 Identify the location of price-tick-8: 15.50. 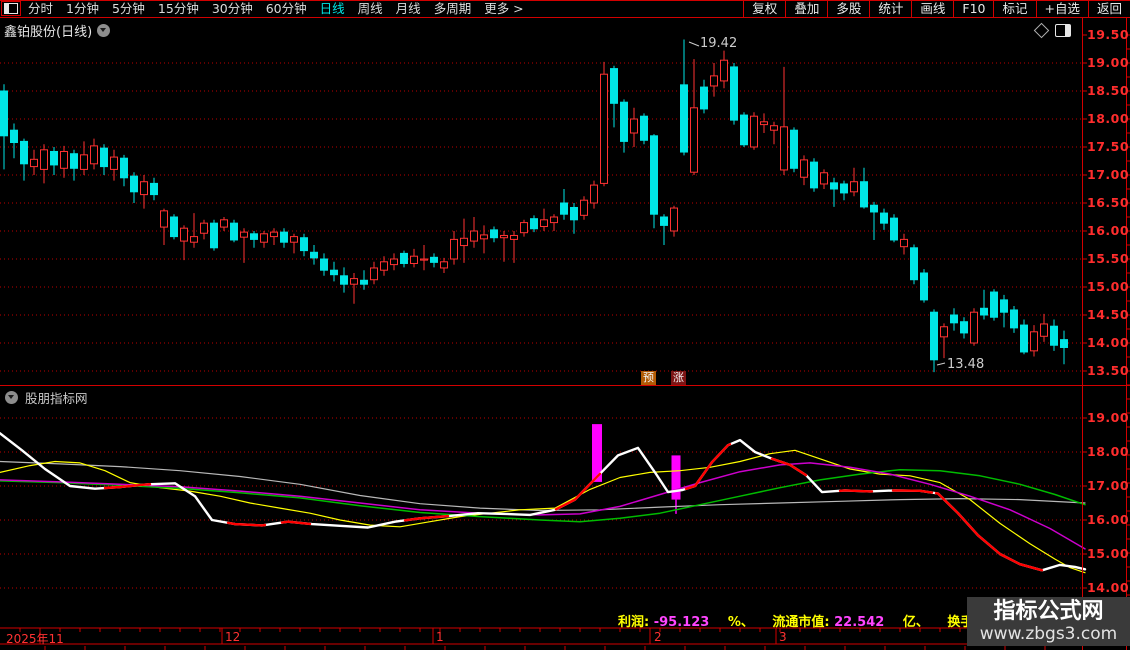
(1108, 258).